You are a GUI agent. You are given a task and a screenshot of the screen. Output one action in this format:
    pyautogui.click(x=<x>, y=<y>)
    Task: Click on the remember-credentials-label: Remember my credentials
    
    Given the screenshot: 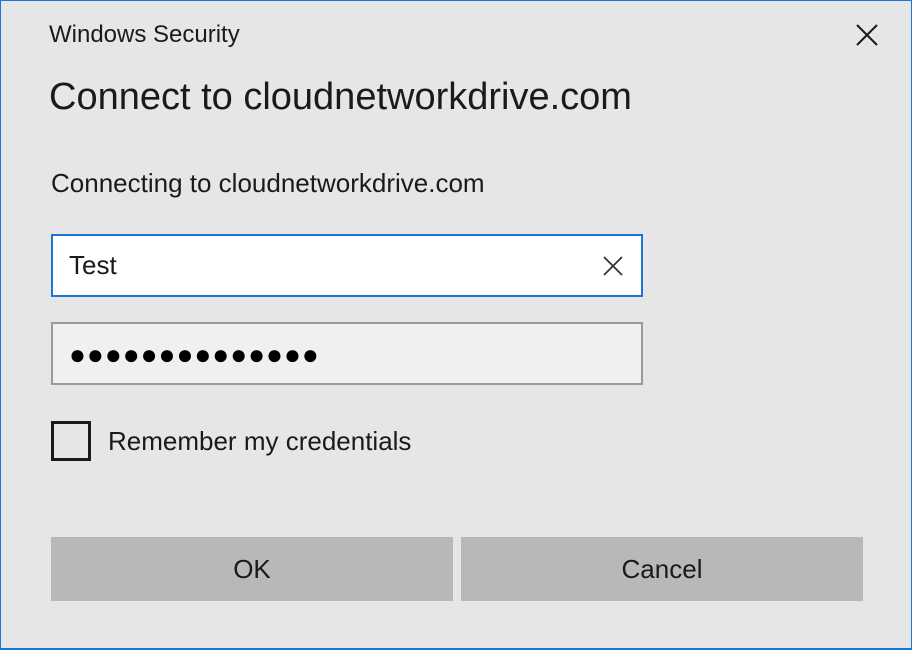 What is the action you would take?
    pyautogui.click(x=259, y=441)
    